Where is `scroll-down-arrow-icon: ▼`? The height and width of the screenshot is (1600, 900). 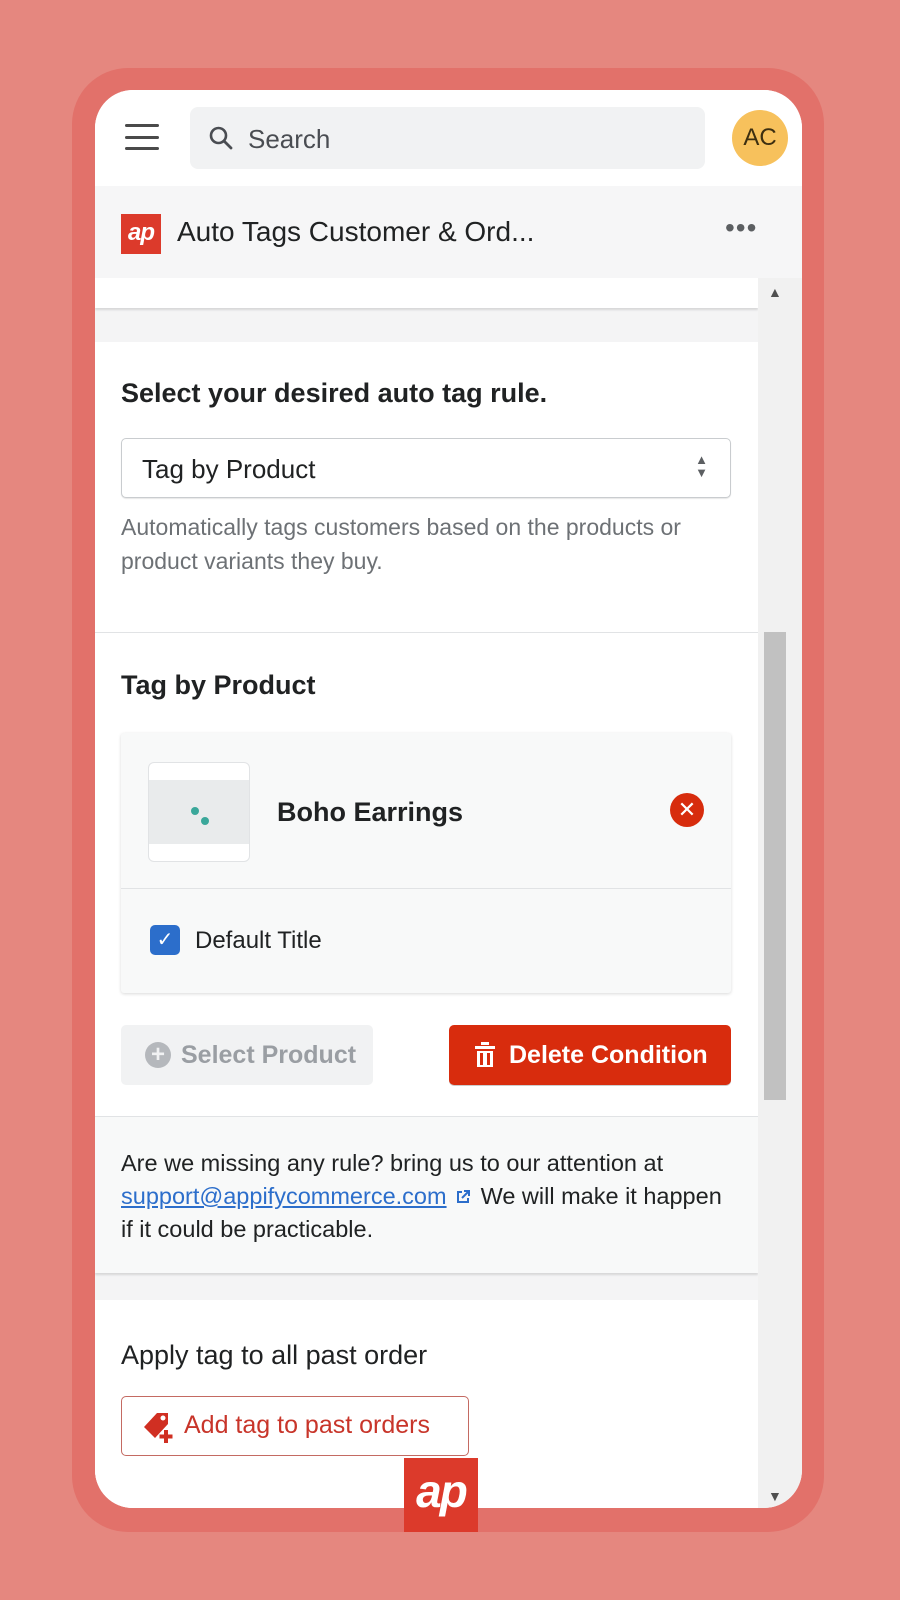
scroll-down-arrow-icon: ▼ is located at coordinates (775, 1496).